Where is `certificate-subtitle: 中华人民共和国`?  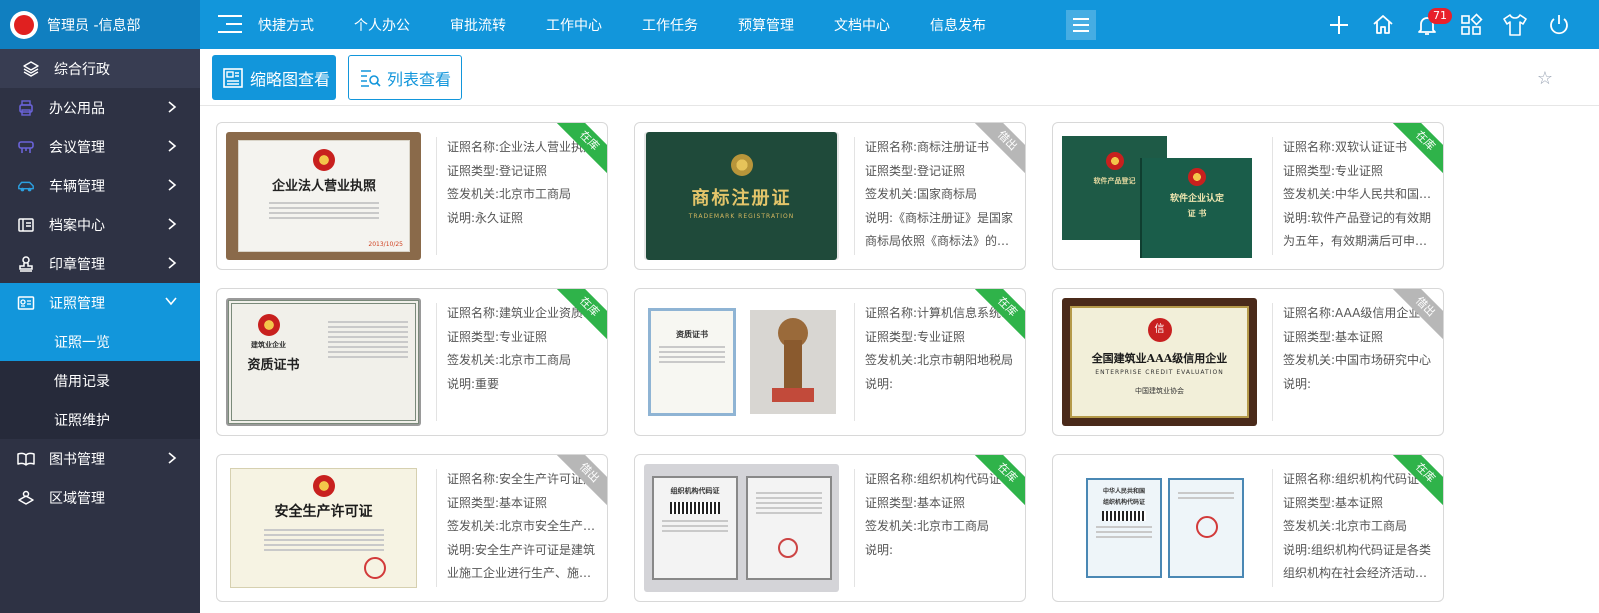 certificate-subtitle: 中华人民共和国 is located at coordinates (1123, 491).